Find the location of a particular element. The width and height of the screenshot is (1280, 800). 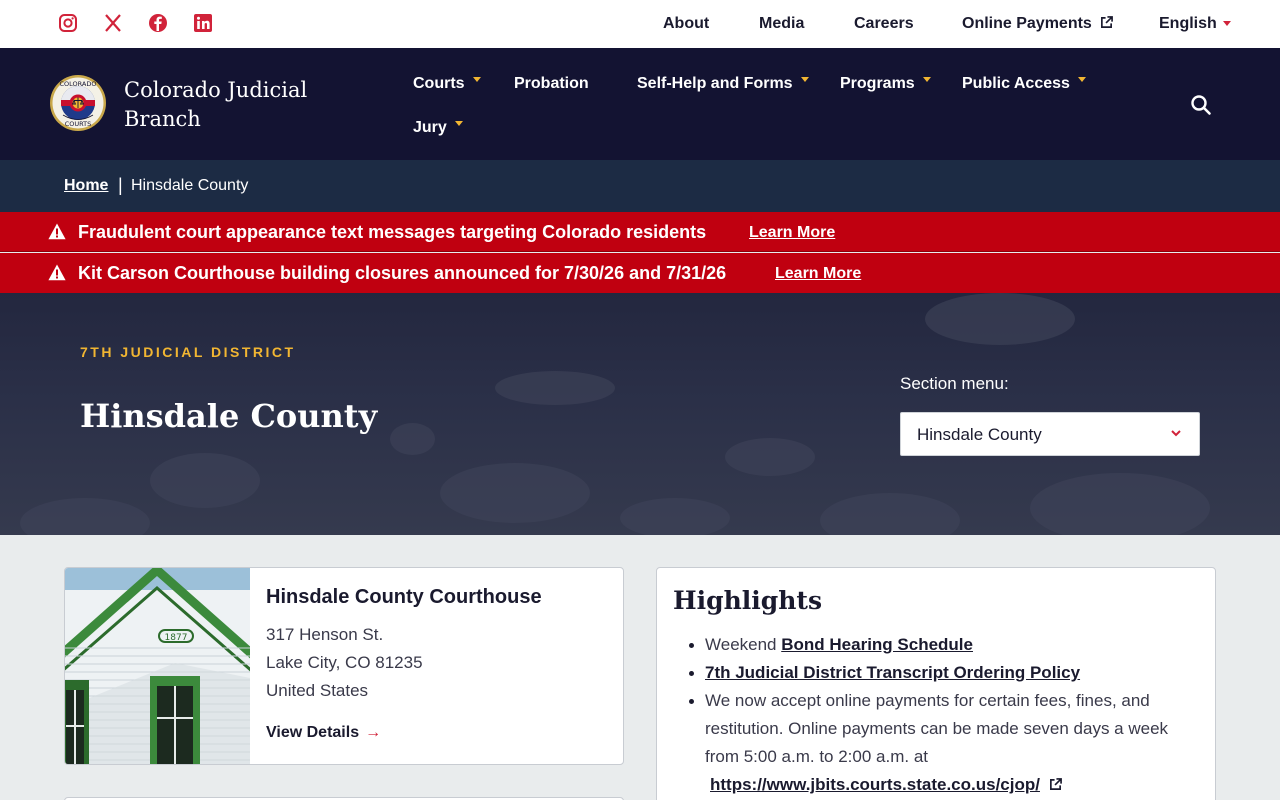

about-link: About is located at coordinates (686, 24).